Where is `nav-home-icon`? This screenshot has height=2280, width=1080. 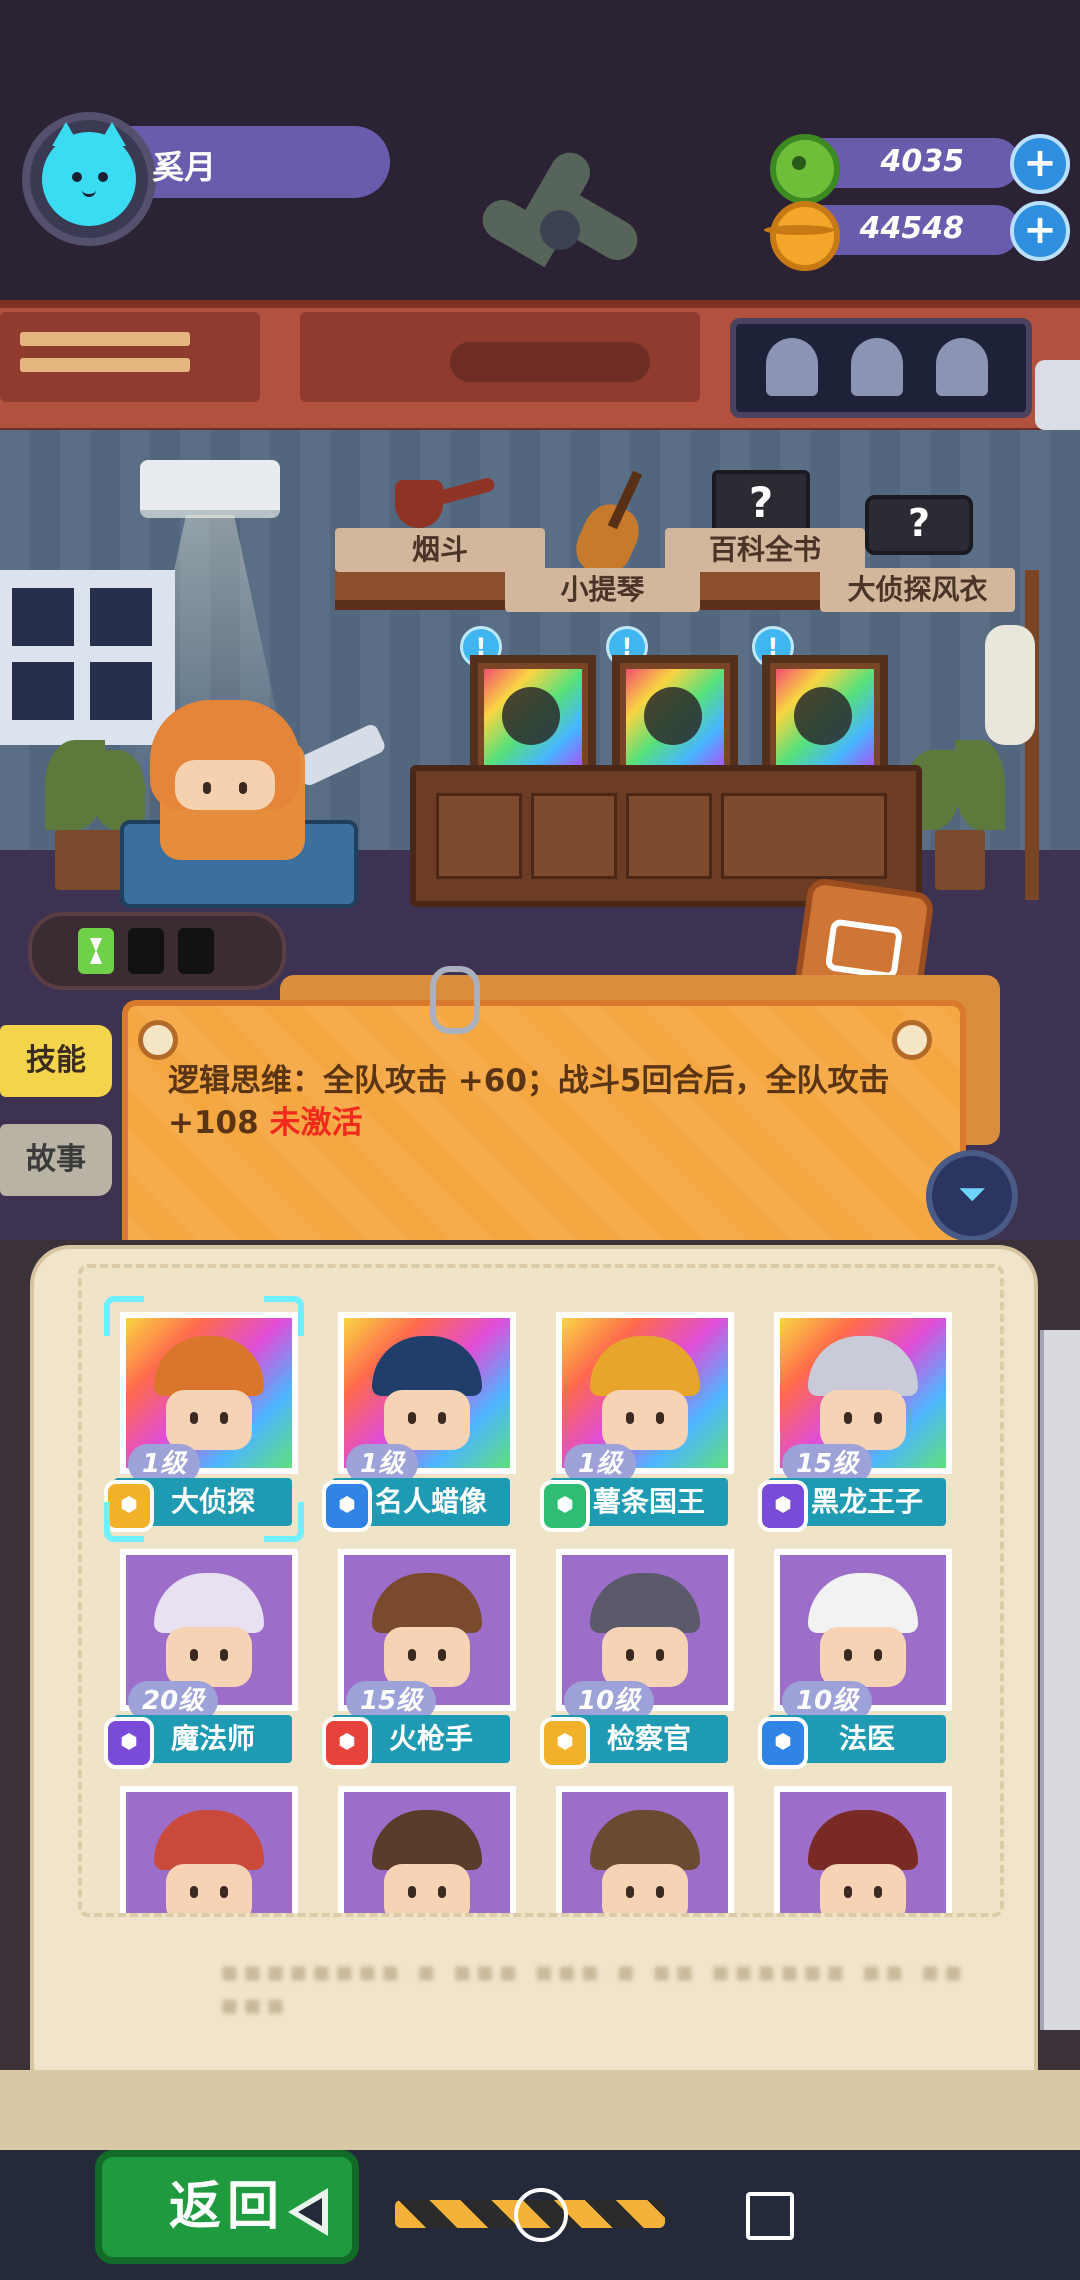
nav-home-icon is located at coordinates (541, 2215).